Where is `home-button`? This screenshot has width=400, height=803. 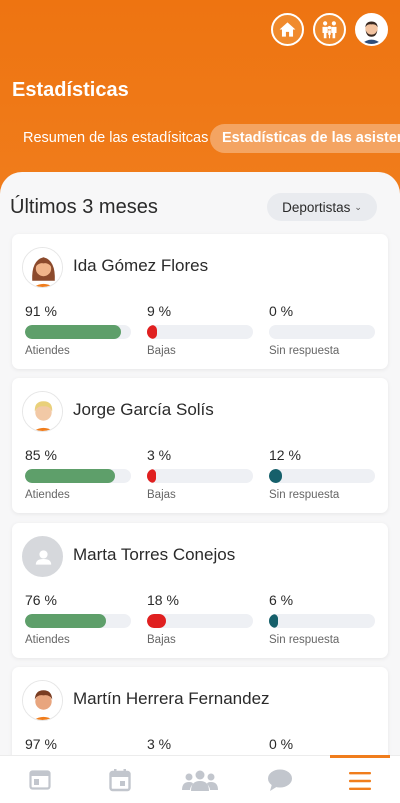 home-button is located at coordinates (287, 29).